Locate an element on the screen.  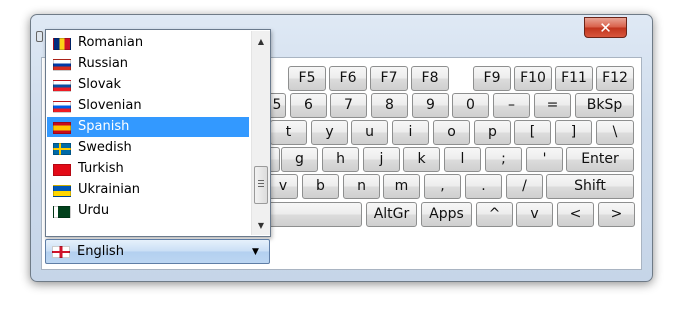
key-9: 9 is located at coordinates (430, 105).